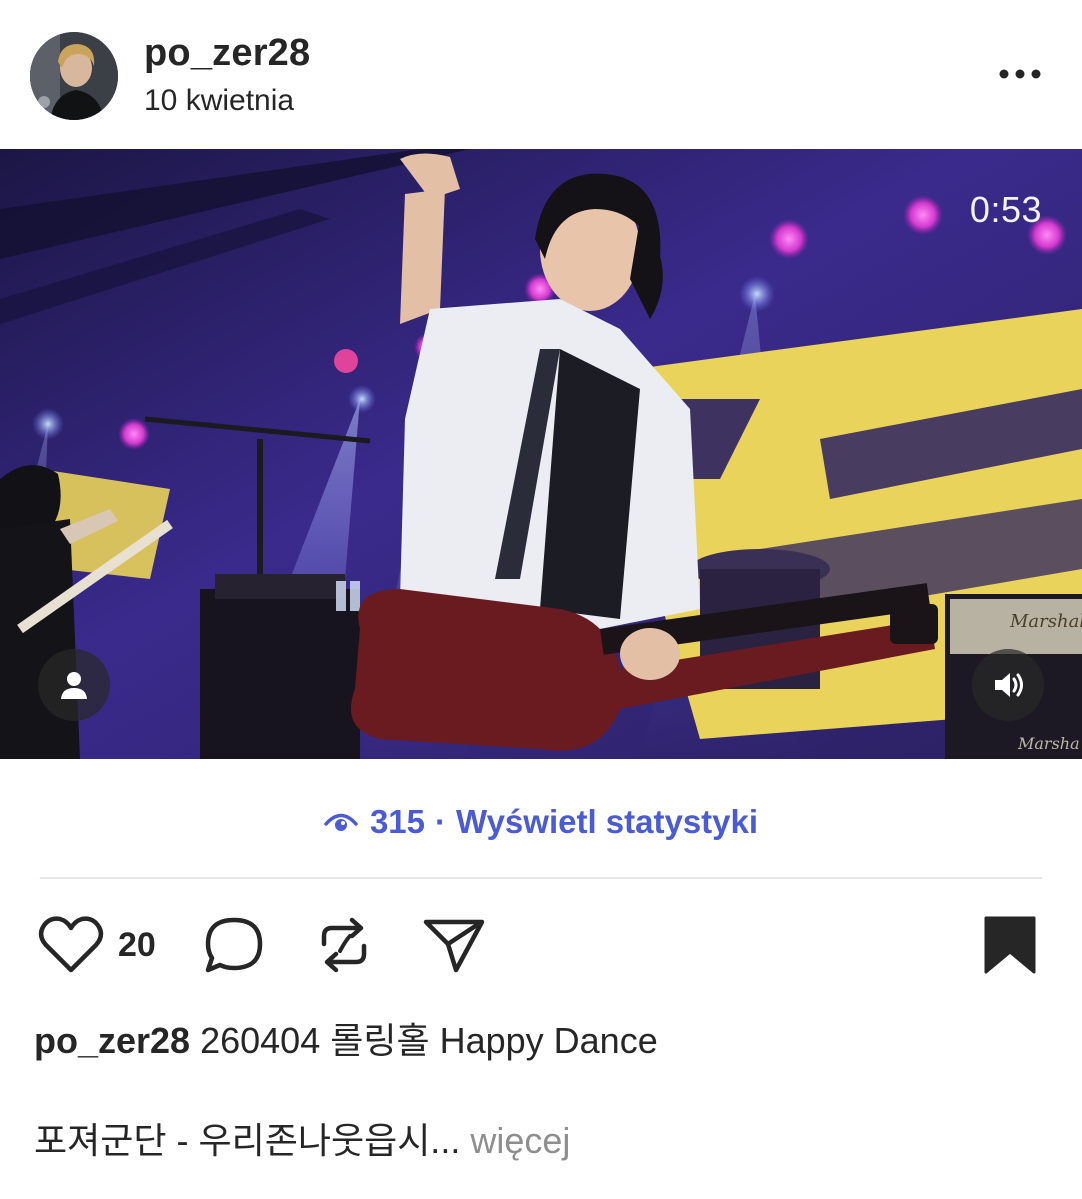 Image resolution: width=1082 pixels, height=1199 pixels. I want to click on caption-username: po_zer28, so click(112, 1040).